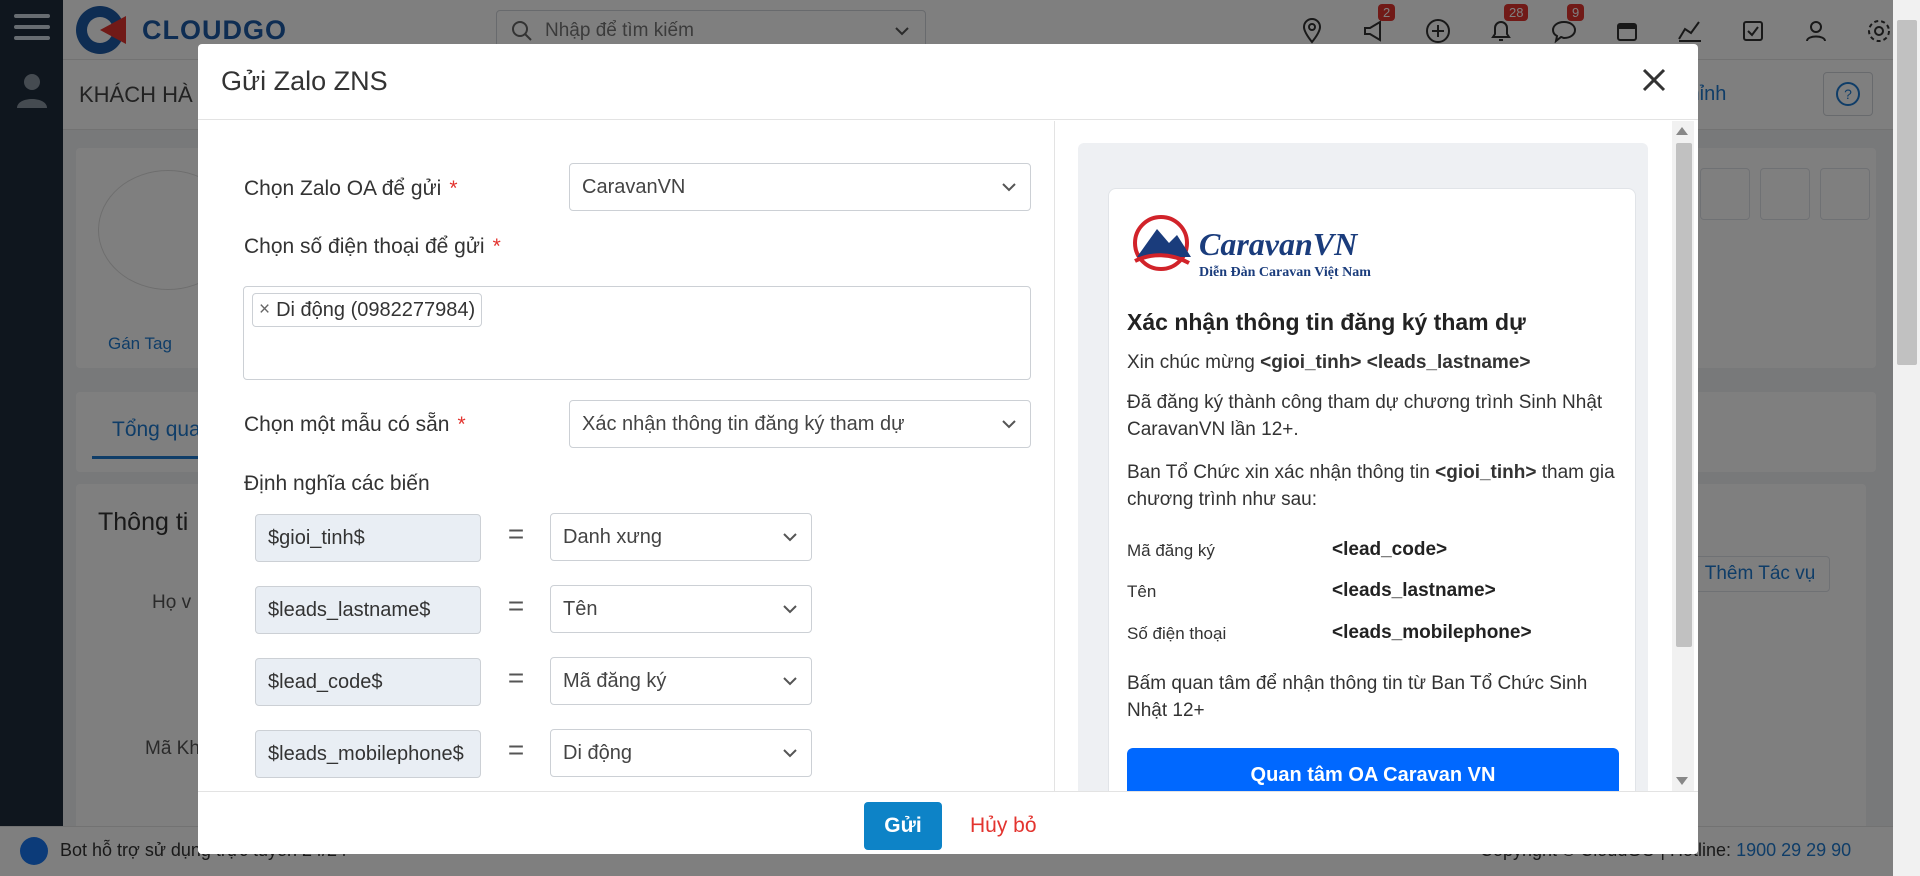 The width and height of the screenshot is (1920, 876). What do you see at coordinates (681, 537) in the screenshot?
I see `variable-value-select: Danh xưng` at bounding box center [681, 537].